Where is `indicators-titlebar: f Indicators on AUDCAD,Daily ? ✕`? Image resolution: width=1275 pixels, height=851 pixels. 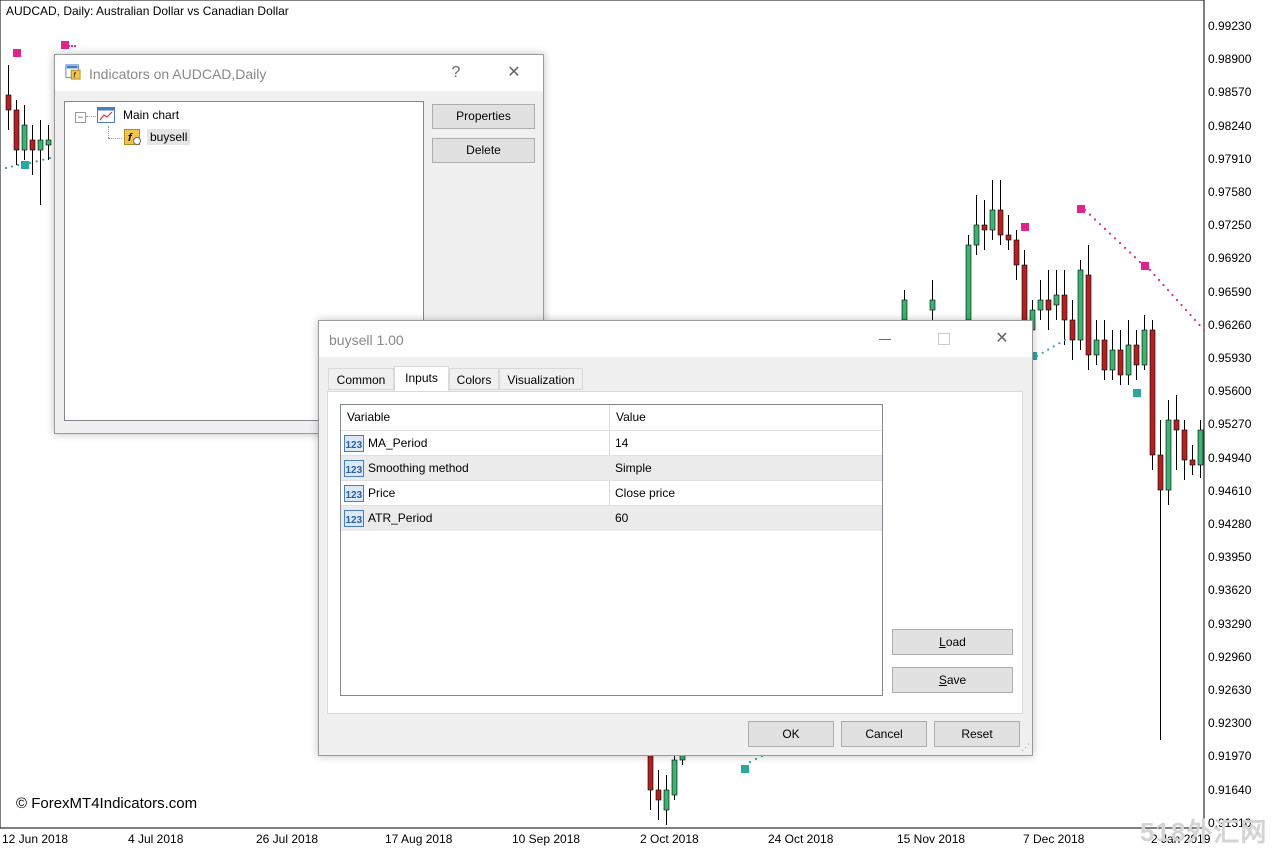
indicators-titlebar: f Indicators on AUDCAD,Daily ? ✕ is located at coordinates (299, 73).